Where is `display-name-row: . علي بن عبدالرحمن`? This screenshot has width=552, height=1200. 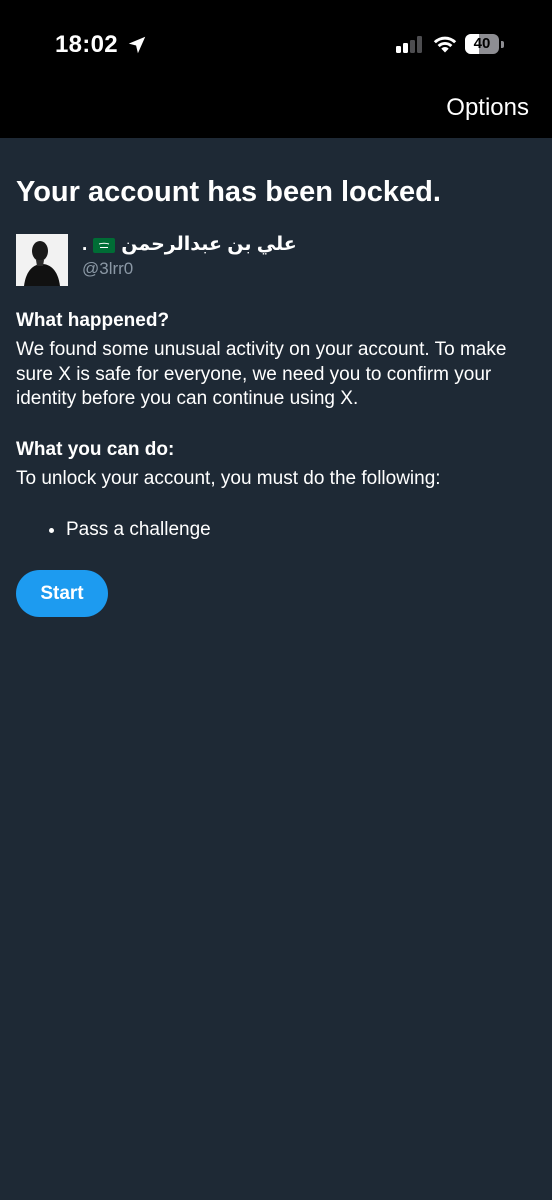
display-name-row: . علي بن عبدالرحمن is located at coordinates (189, 245).